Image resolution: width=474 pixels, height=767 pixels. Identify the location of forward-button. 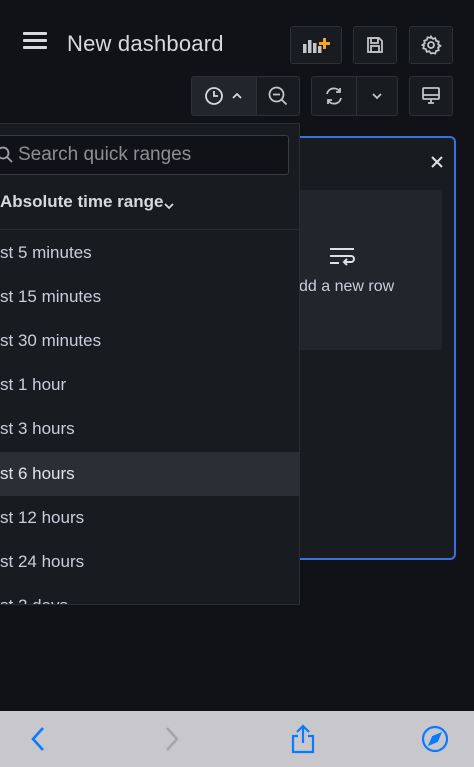
(172, 739).